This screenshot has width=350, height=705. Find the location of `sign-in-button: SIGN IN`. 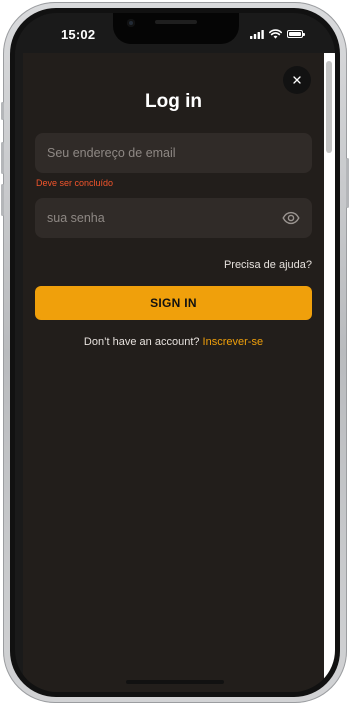

sign-in-button: SIGN IN is located at coordinates (173, 303).